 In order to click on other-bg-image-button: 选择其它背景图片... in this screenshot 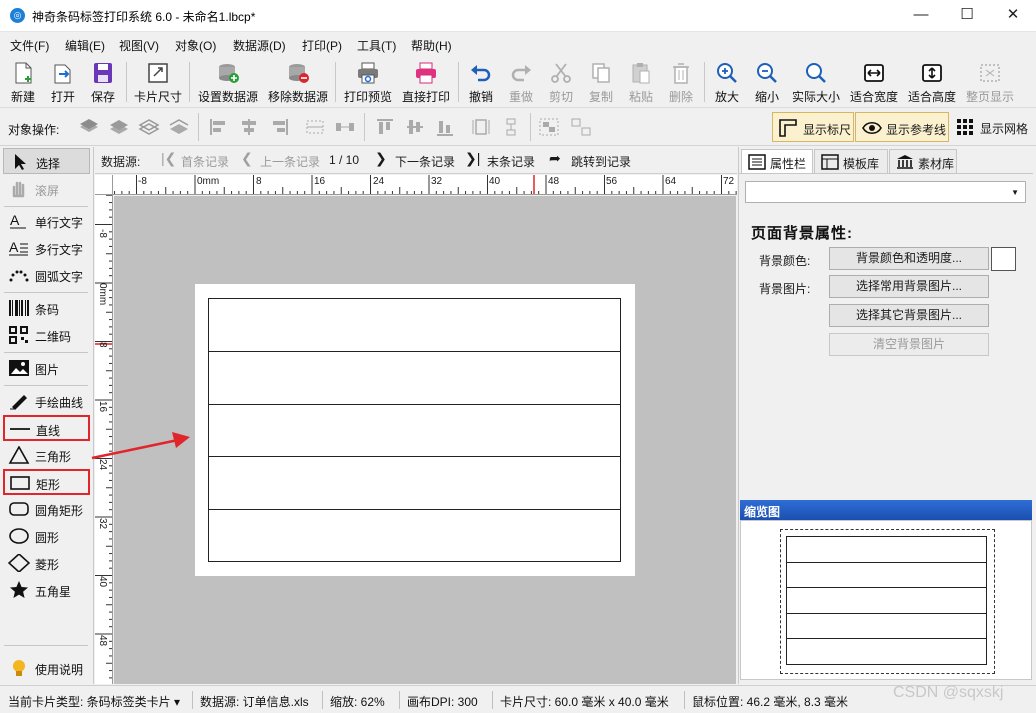, I will do `click(909, 315)`.